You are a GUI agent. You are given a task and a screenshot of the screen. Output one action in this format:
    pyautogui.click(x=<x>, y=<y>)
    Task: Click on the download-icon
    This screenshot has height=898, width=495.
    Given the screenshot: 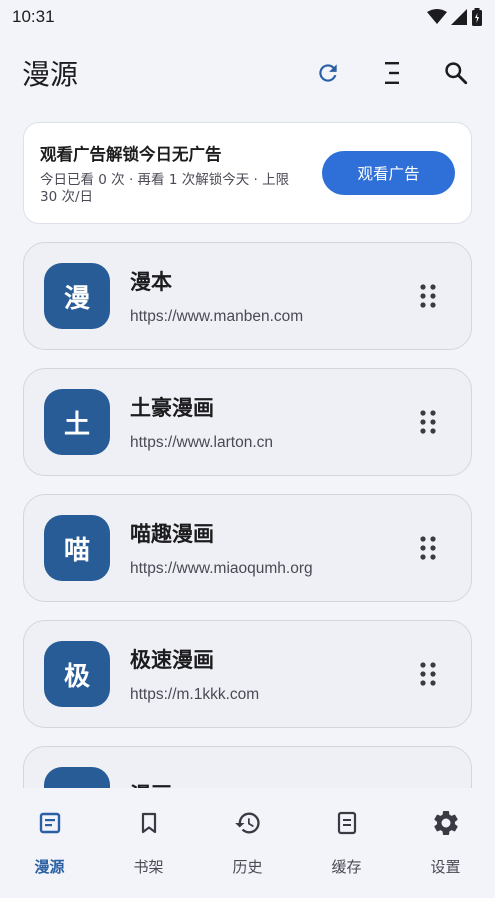 What is the action you would take?
    pyautogui.click(x=346, y=823)
    